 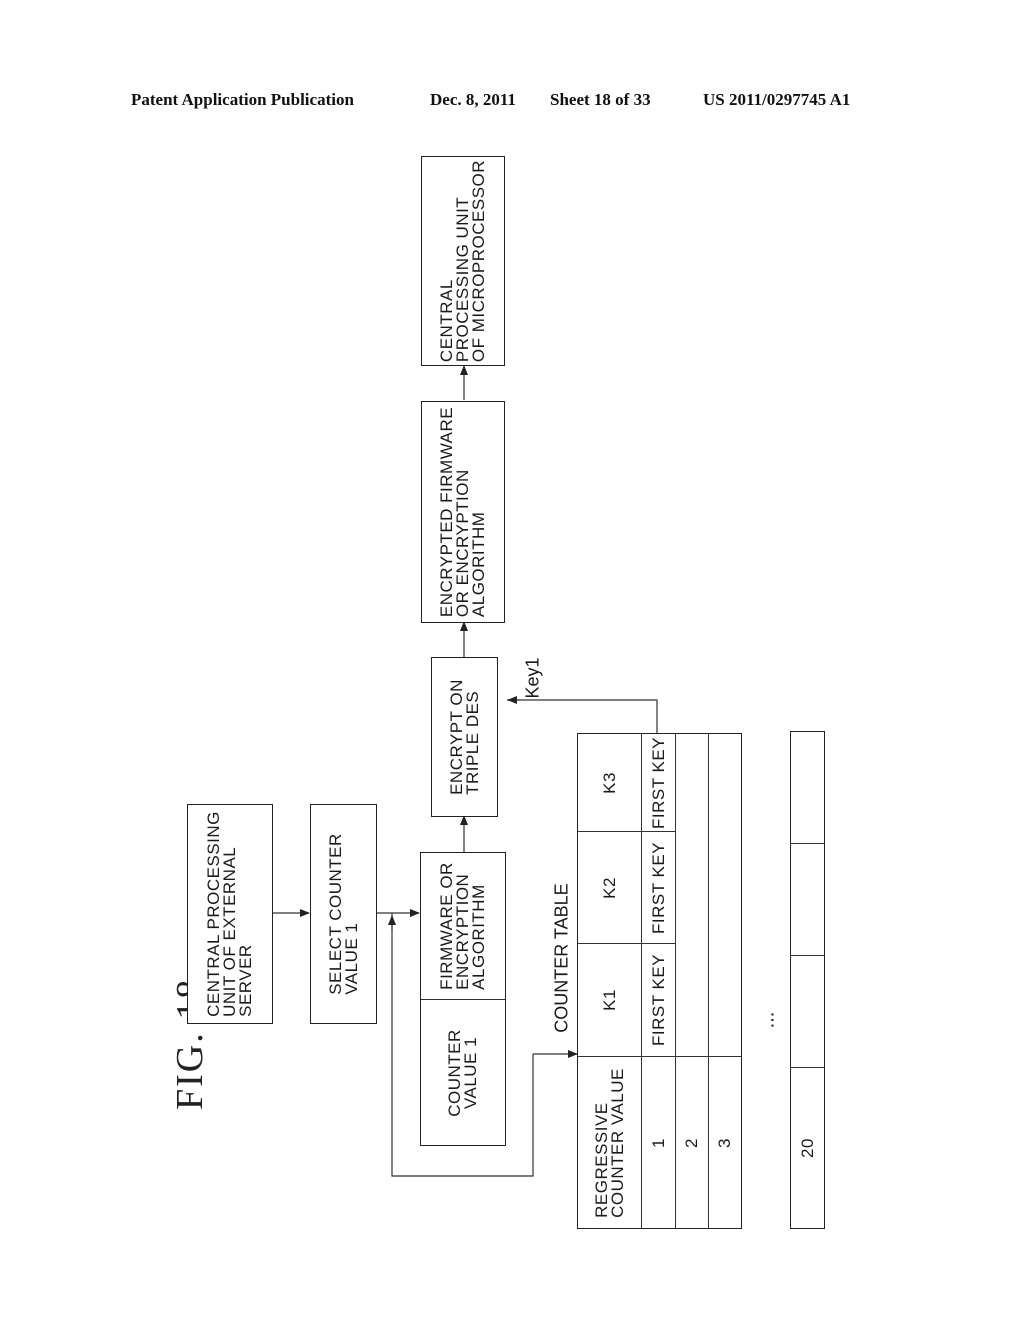 I want to click on header-regressive-counter-value: REGRESSIVE COUNTER VALUE, so click(x=610, y=1142).